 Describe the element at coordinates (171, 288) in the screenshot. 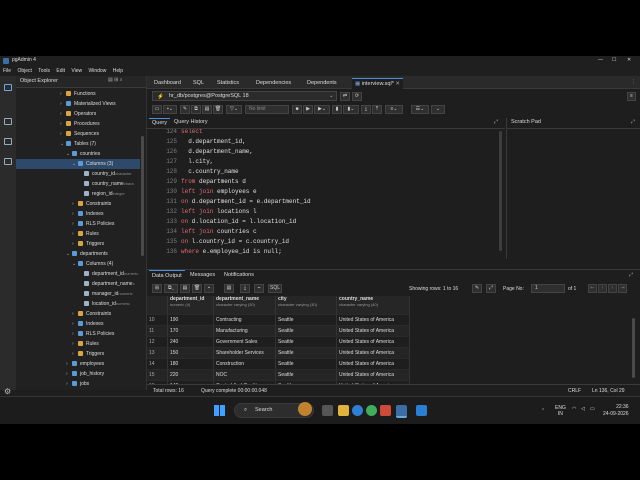

I see `copy-rows-button: ⧉⌄` at that location.